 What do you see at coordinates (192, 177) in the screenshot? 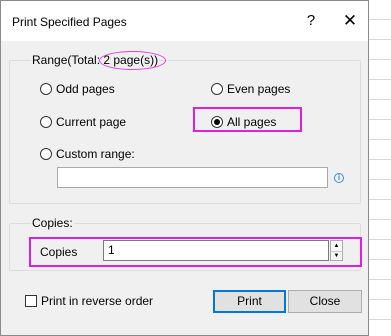
I see `custom-range-input` at bounding box center [192, 177].